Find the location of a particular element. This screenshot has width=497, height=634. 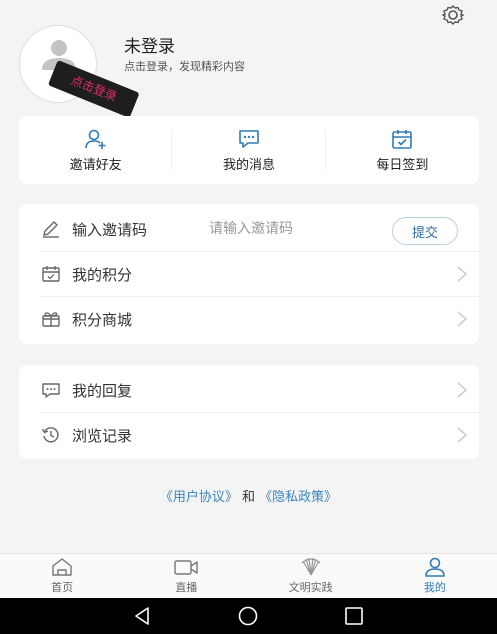

bottom-tab-bar: 首页 直播 文明实践 我的 is located at coordinates (248, 575).